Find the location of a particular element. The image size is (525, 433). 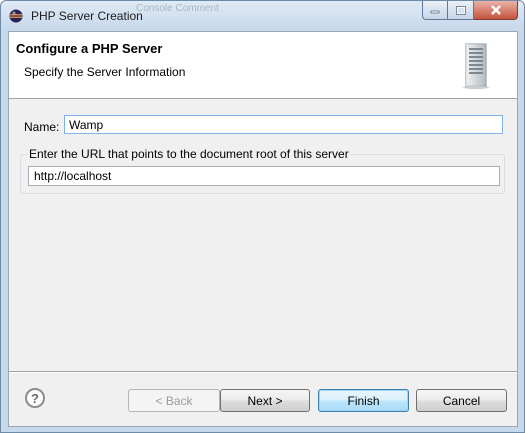

minimize-button is located at coordinates (435, 10).